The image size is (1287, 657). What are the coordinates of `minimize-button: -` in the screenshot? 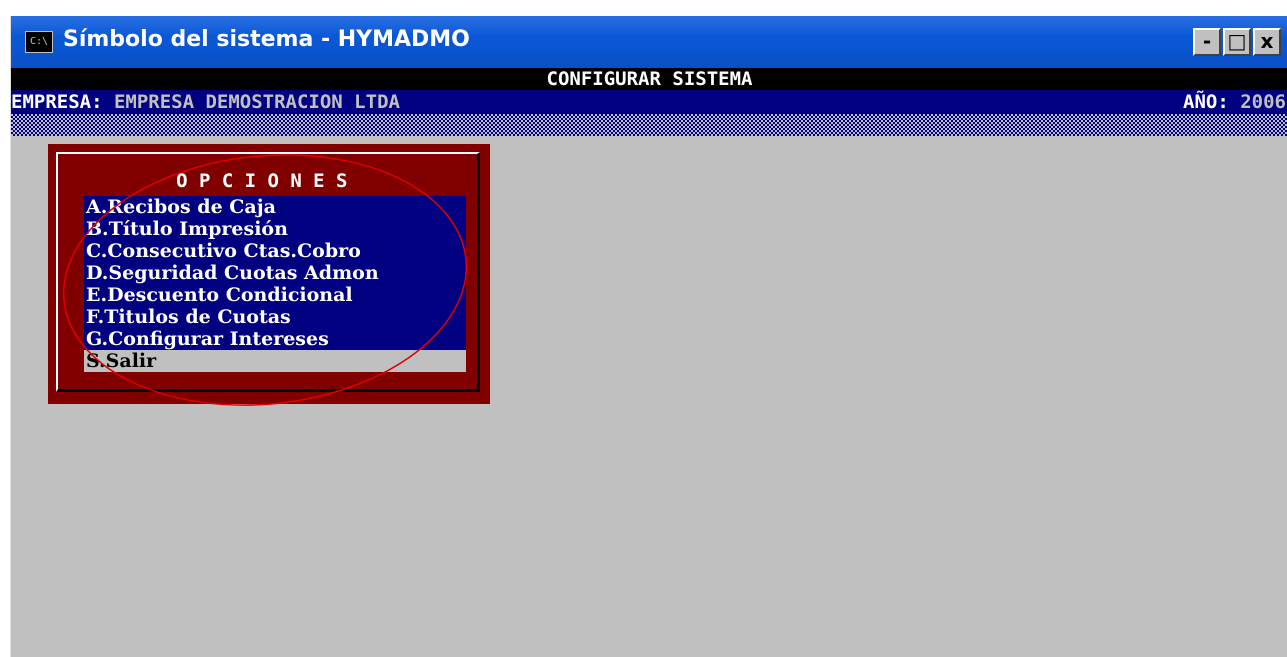 It's located at (1207, 42).